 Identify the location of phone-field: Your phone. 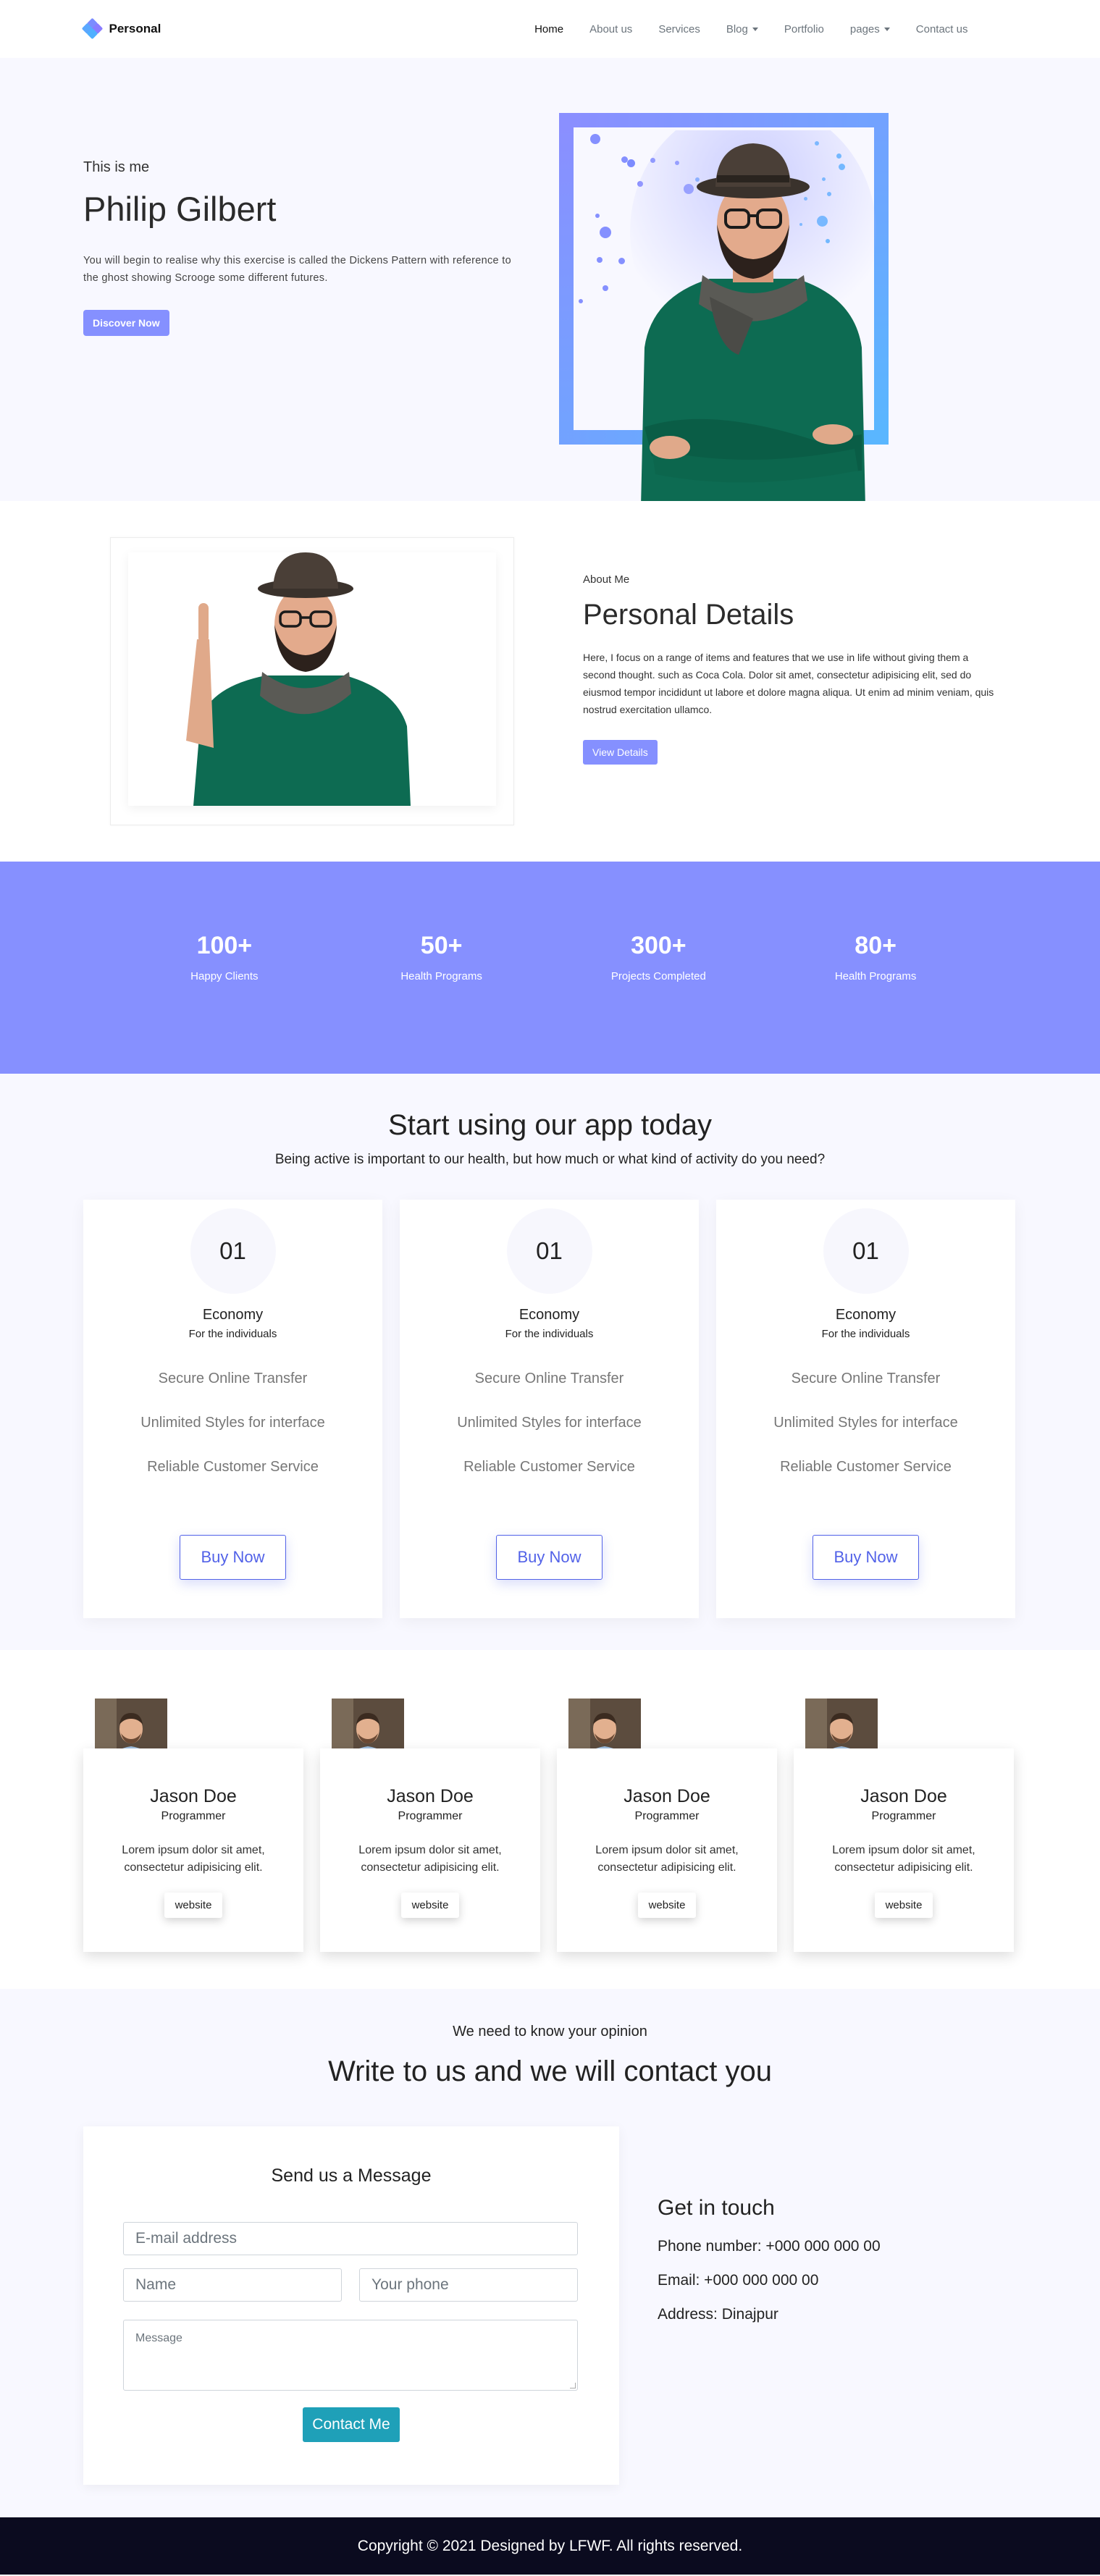
(468, 2285).